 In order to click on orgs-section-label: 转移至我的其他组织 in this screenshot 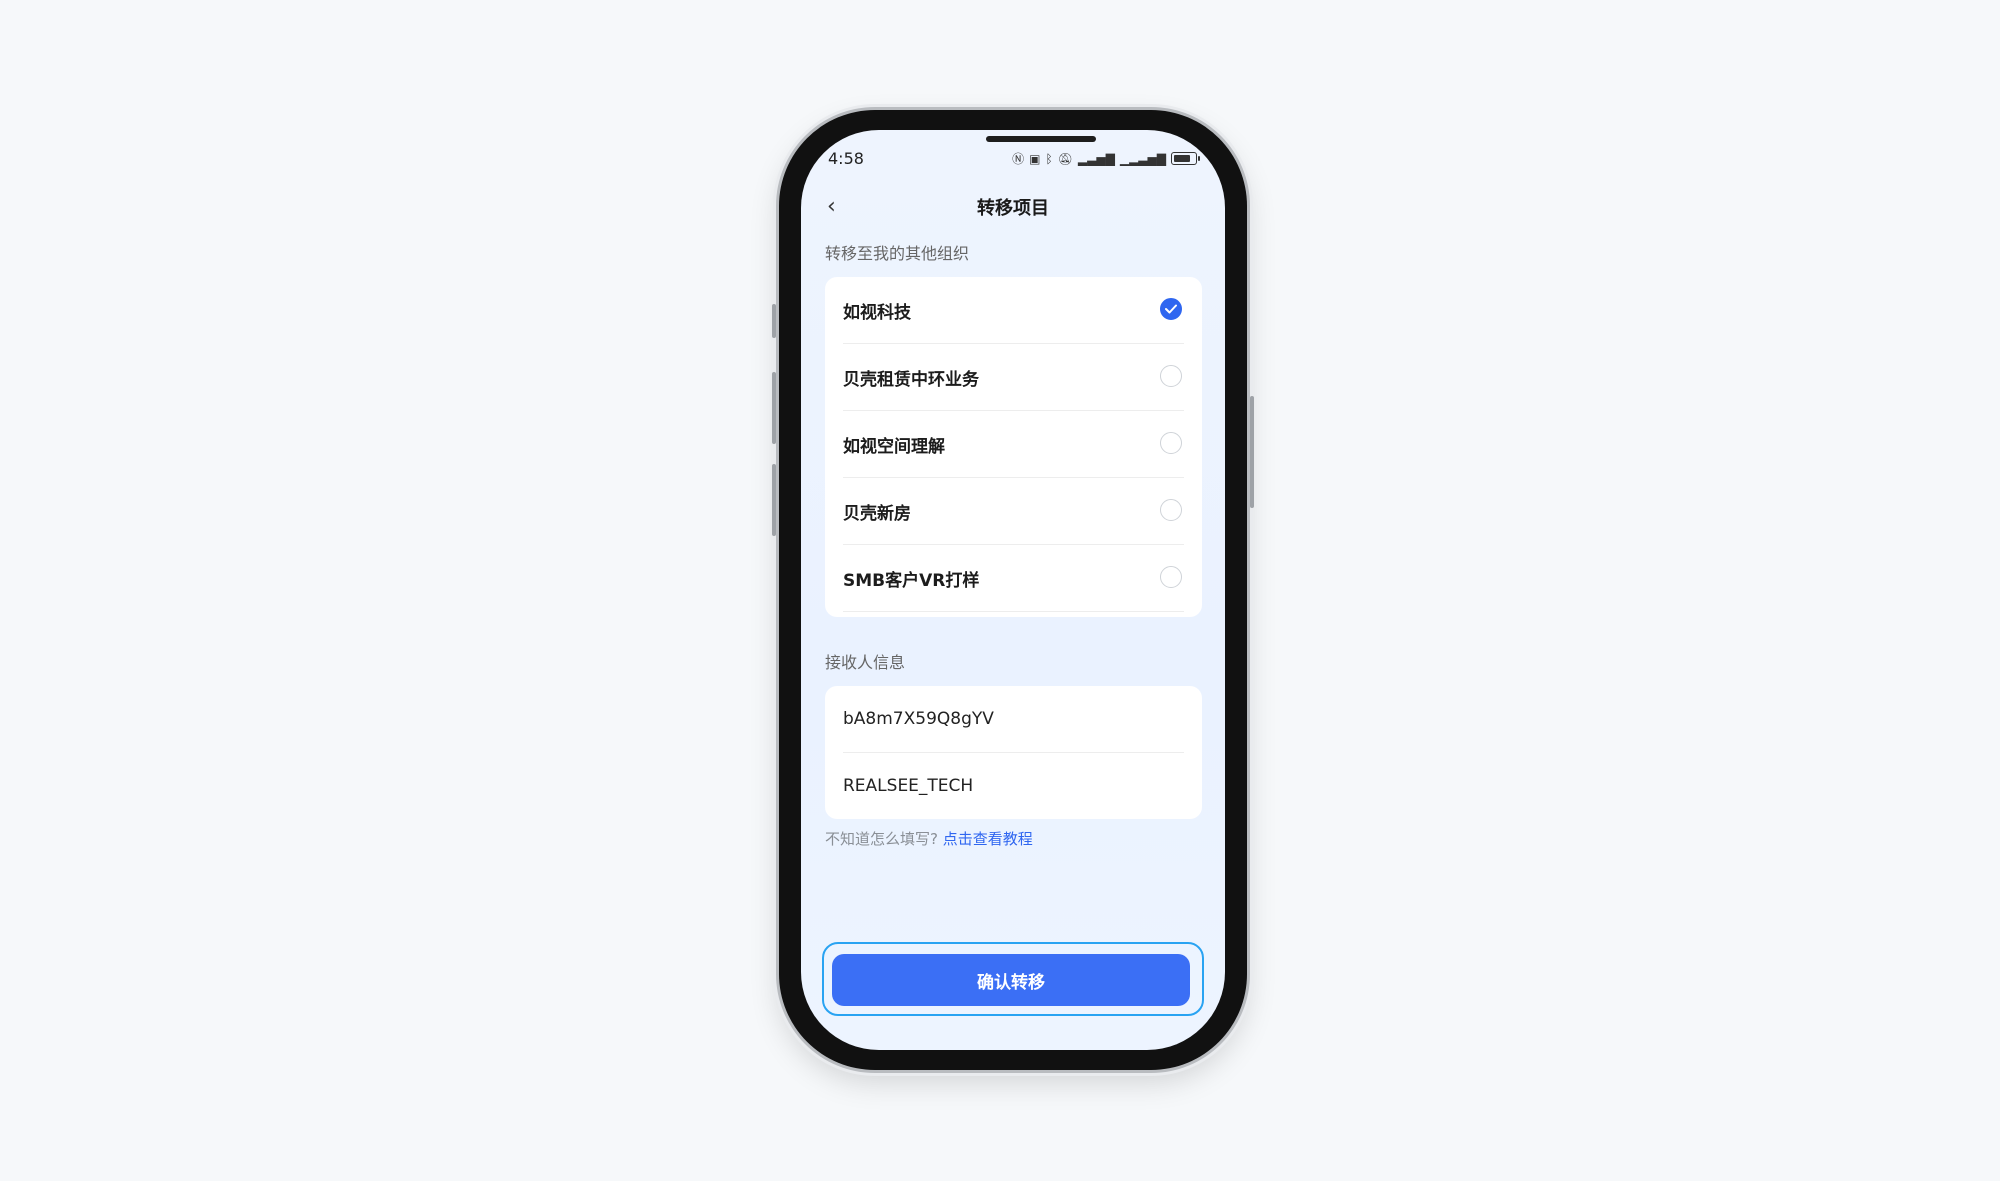, I will do `click(897, 253)`.